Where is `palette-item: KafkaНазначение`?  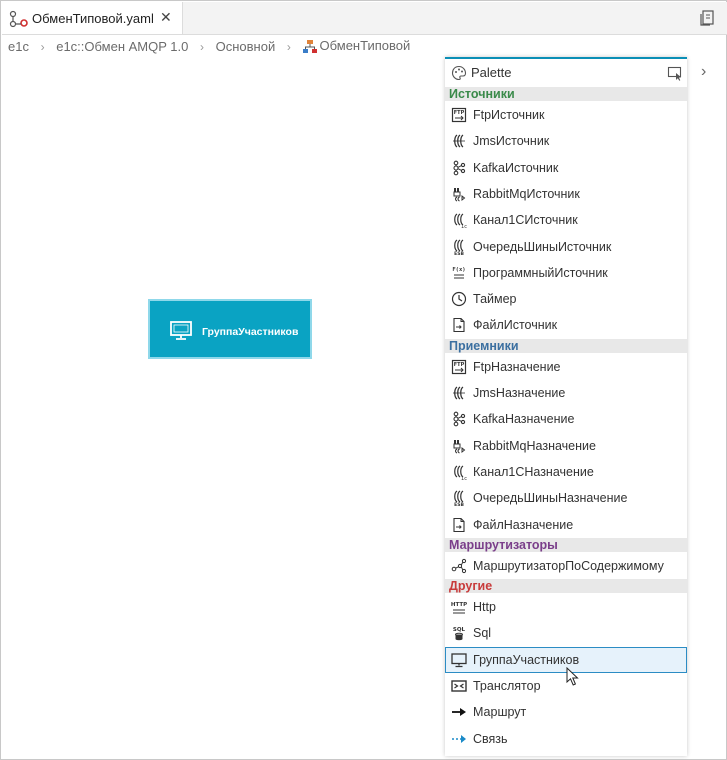
palette-item: KafkaНазначение is located at coordinates (566, 419).